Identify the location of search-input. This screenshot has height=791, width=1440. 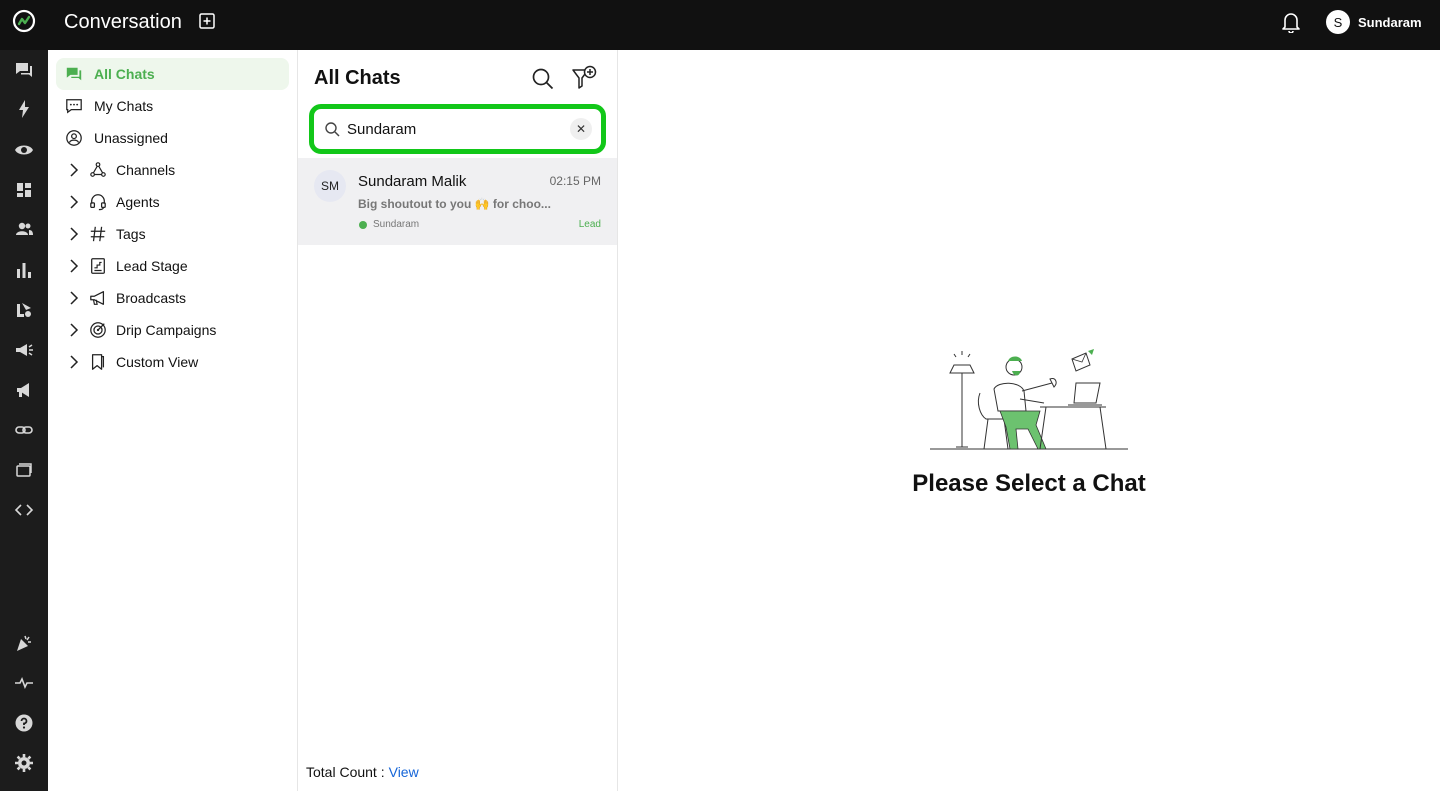
(457, 129).